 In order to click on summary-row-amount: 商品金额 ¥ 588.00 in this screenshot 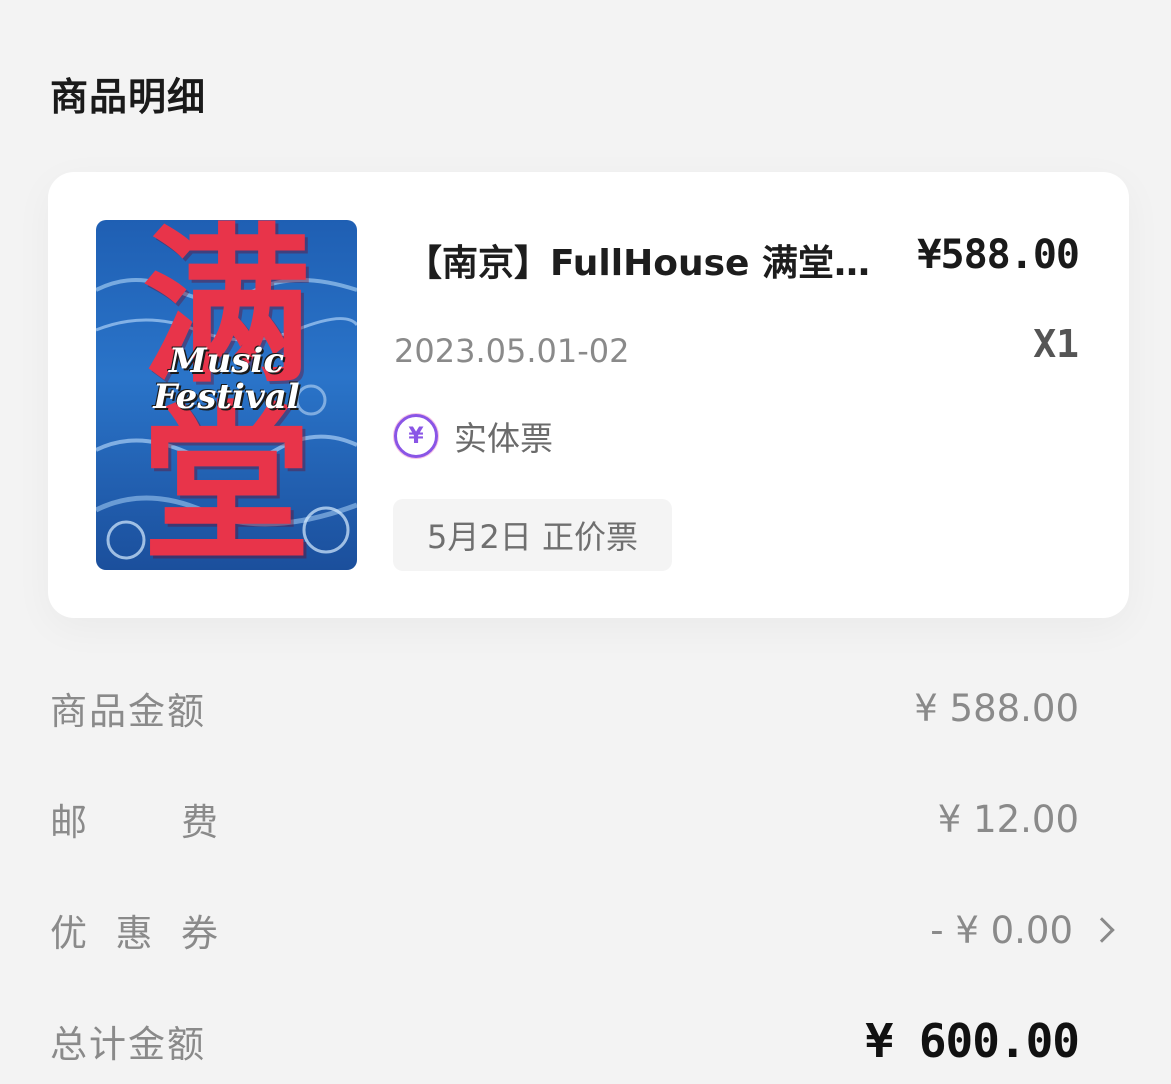, I will do `click(585, 708)`.